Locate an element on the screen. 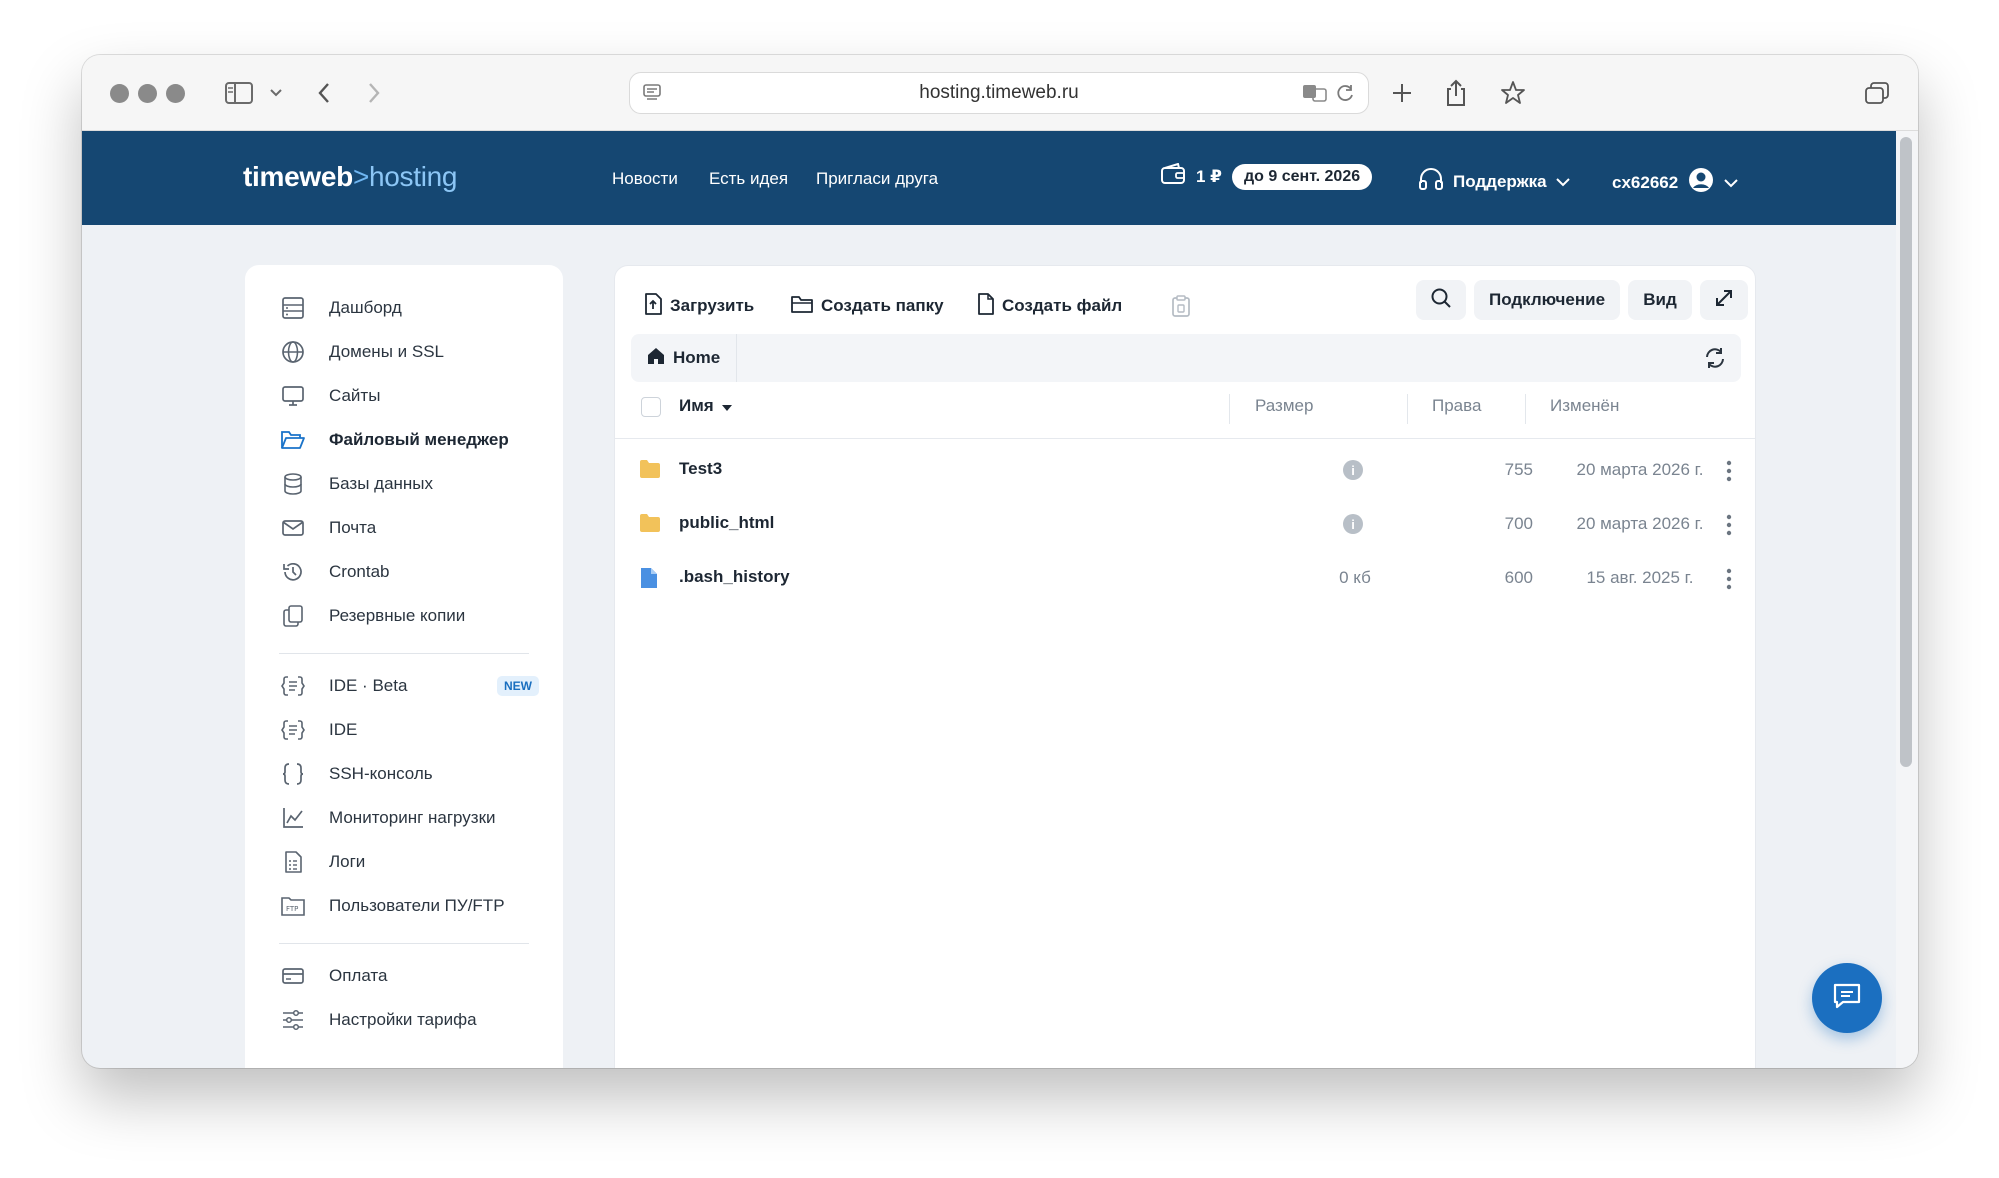 The height and width of the screenshot is (1178, 1999). sidebar-item-ide: IDE is located at coordinates (409, 730).